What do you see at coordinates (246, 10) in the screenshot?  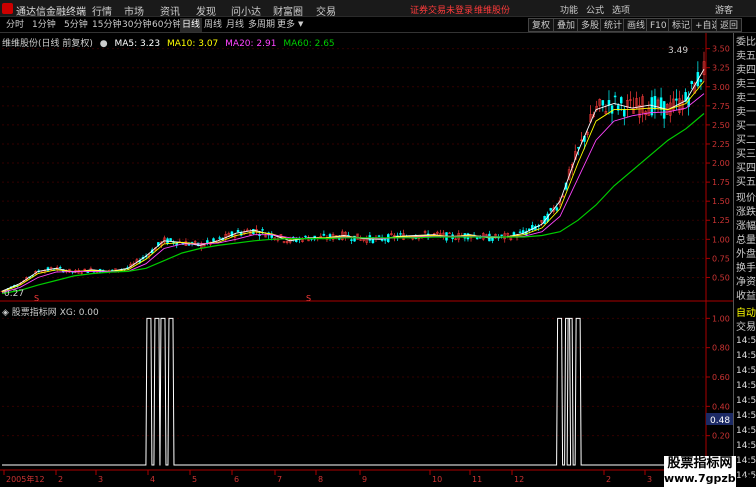 I see `menu-wenxiaoda: 问小达` at bounding box center [246, 10].